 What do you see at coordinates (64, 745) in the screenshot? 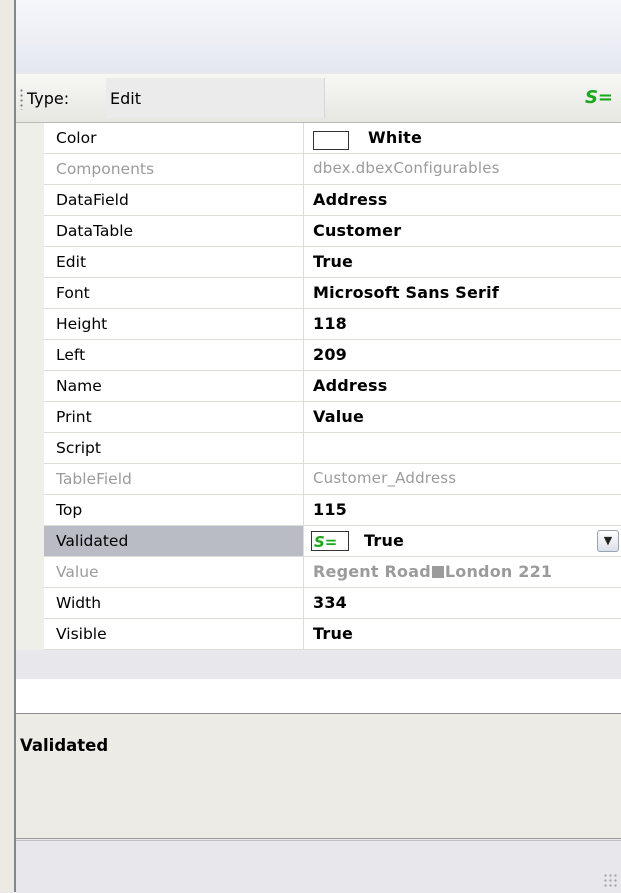
I see `description-title: Validated` at bounding box center [64, 745].